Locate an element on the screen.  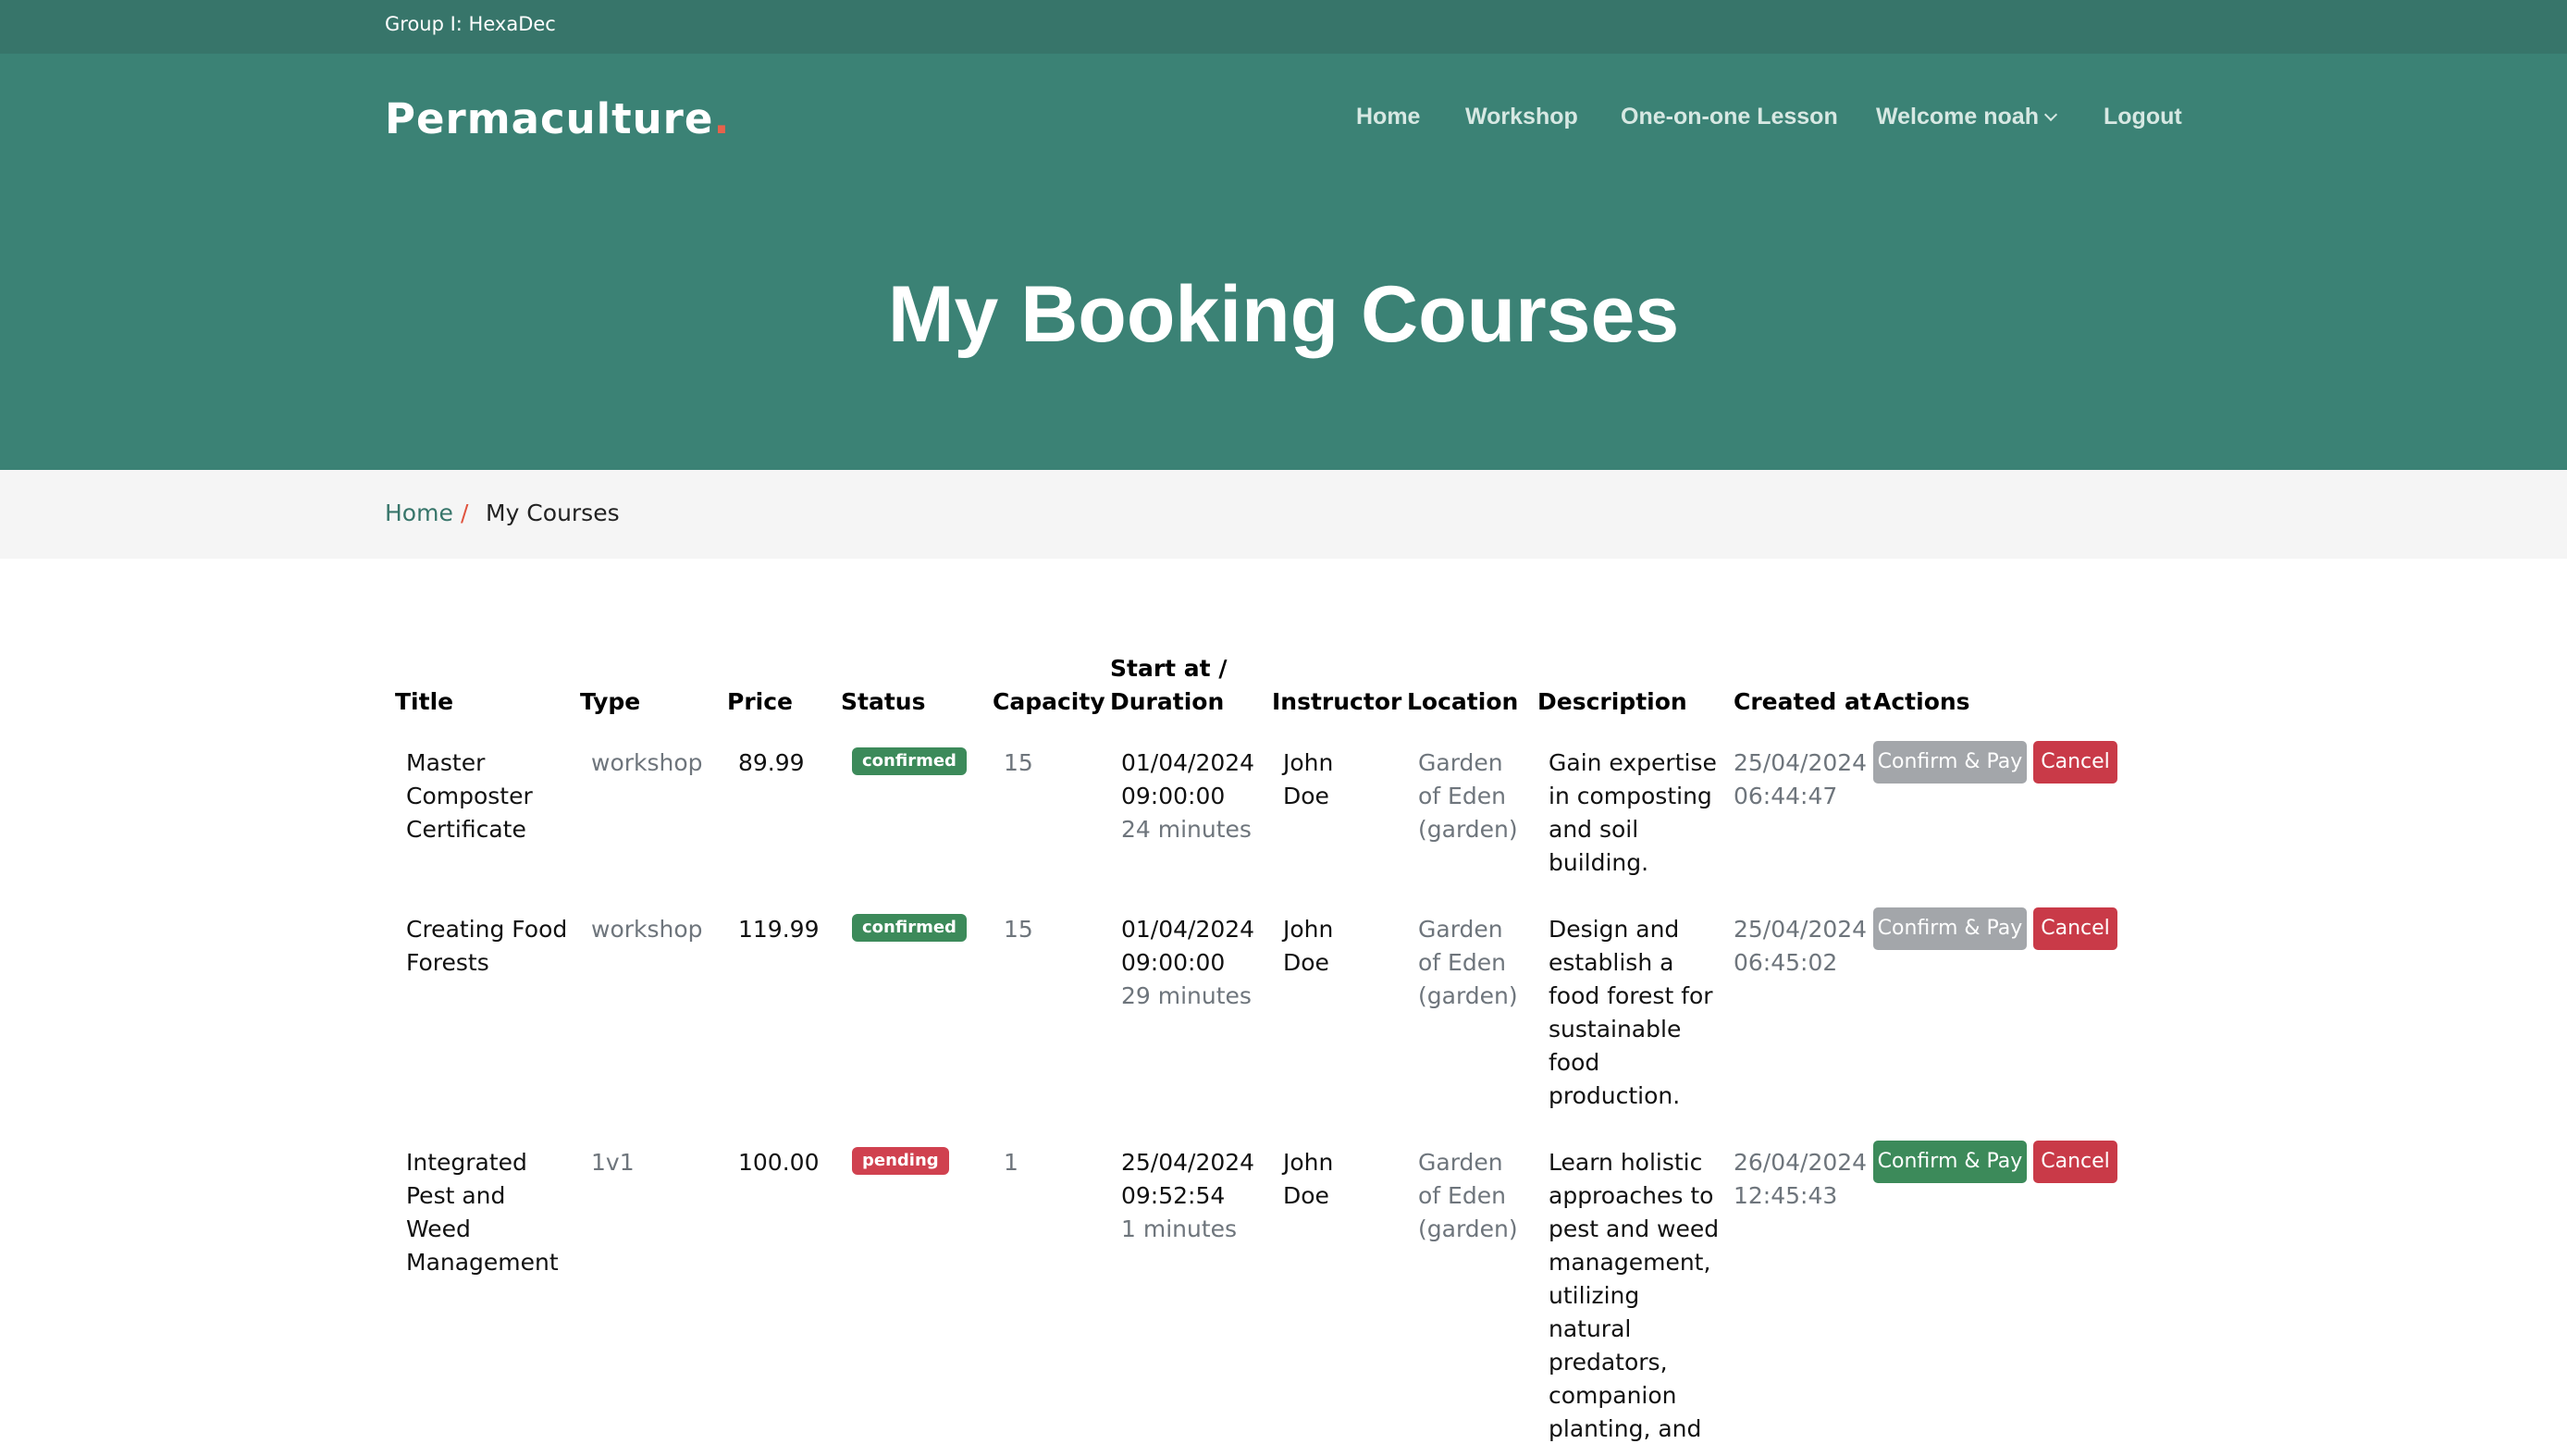
nav-workshop: Workshop is located at coordinates (1521, 117).